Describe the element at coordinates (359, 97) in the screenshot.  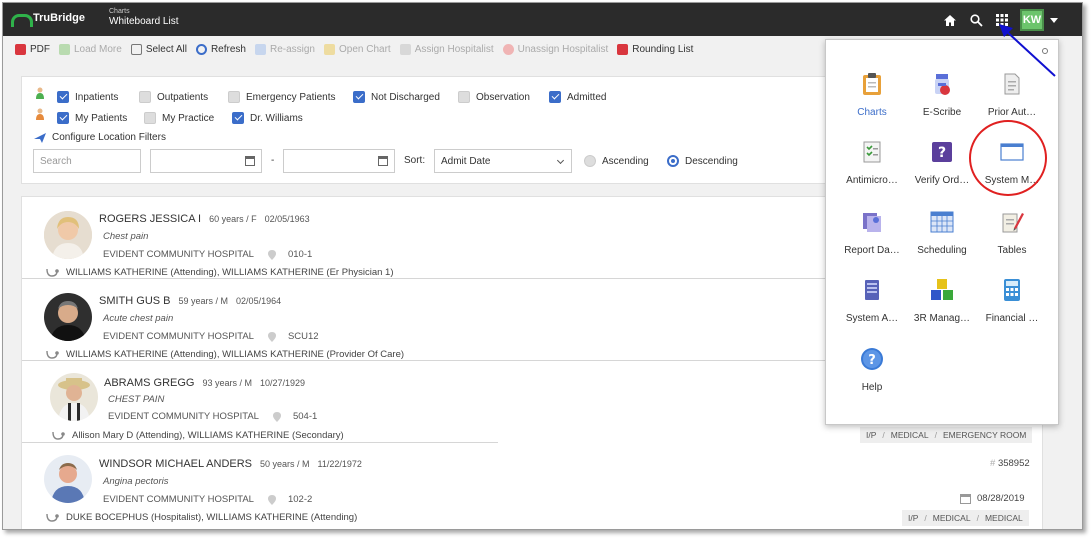
I see `not-discharged-checkbox` at that location.